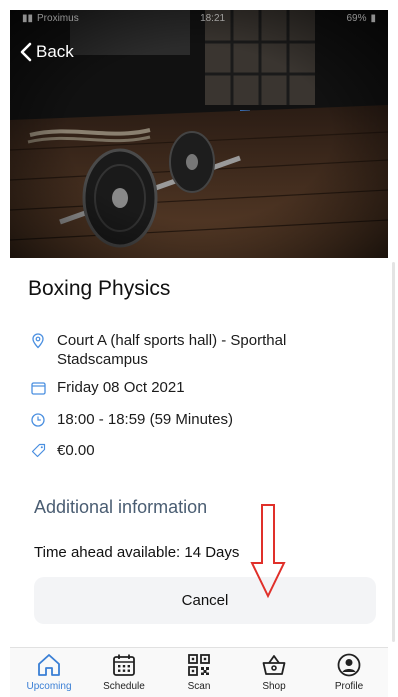 This screenshot has height=697, width=398. What do you see at coordinates (124, 686) in the screenshot?
I see `tab-label: Schedule` at bounding box center [124, 686].